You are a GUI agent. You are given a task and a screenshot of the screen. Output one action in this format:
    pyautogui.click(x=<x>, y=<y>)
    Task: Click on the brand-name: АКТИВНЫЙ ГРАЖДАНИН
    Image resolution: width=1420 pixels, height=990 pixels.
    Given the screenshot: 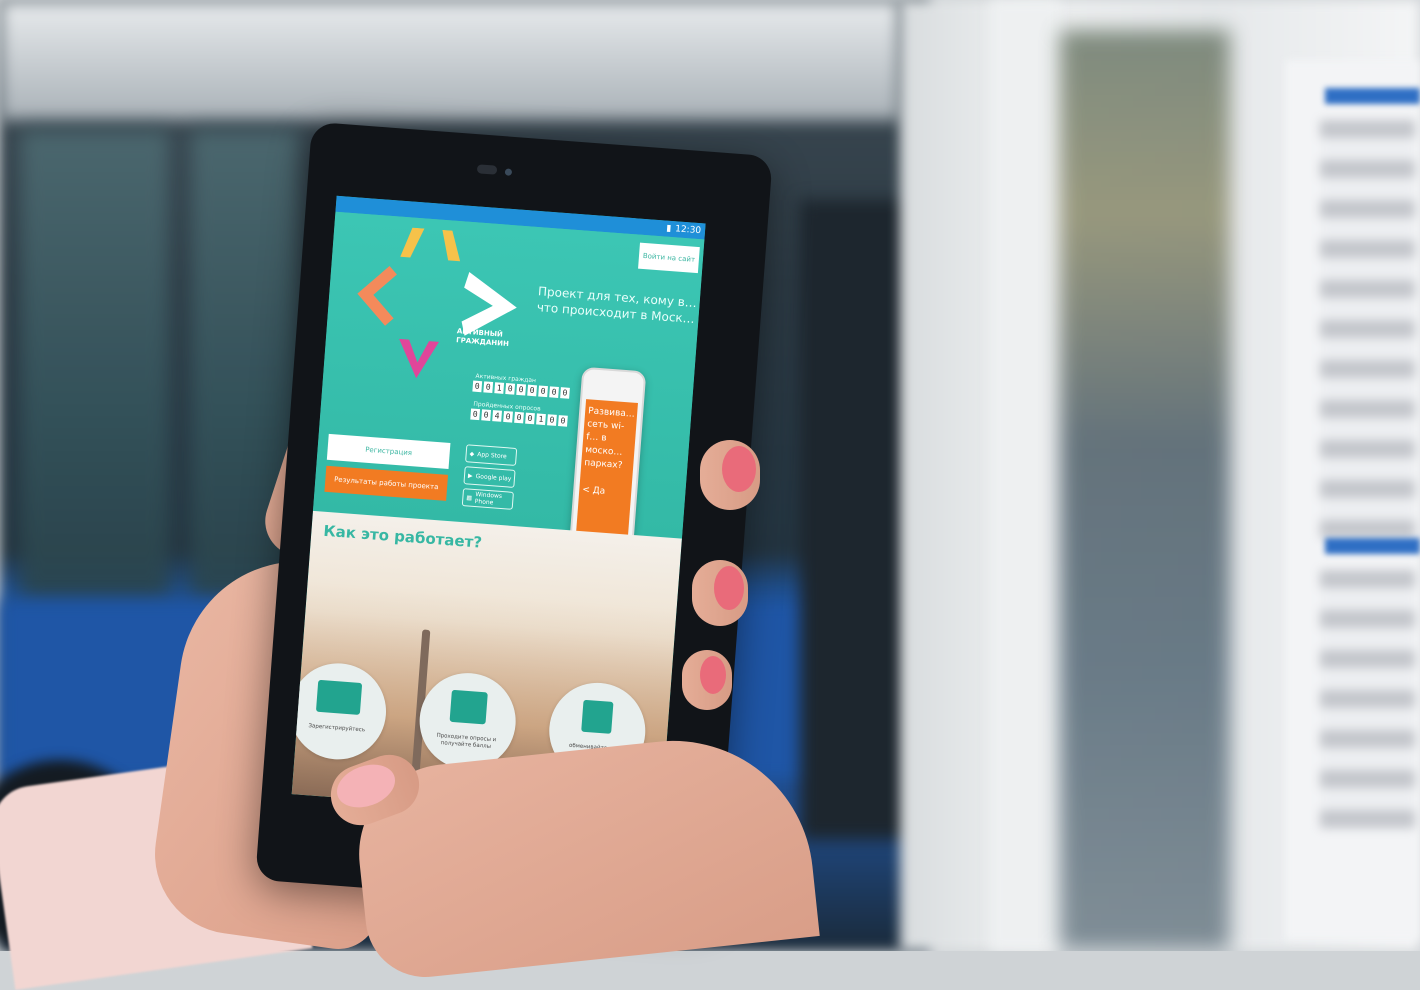 What is the action you would take?
    pyautogui.click(x=483, y=338)
    